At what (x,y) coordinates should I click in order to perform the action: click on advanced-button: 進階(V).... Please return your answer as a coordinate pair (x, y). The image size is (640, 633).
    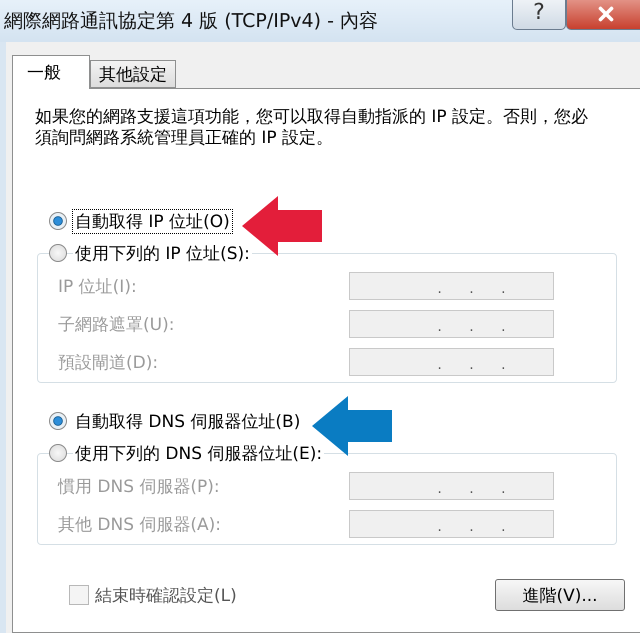
    Looking at the image, I should click on (560, 595).